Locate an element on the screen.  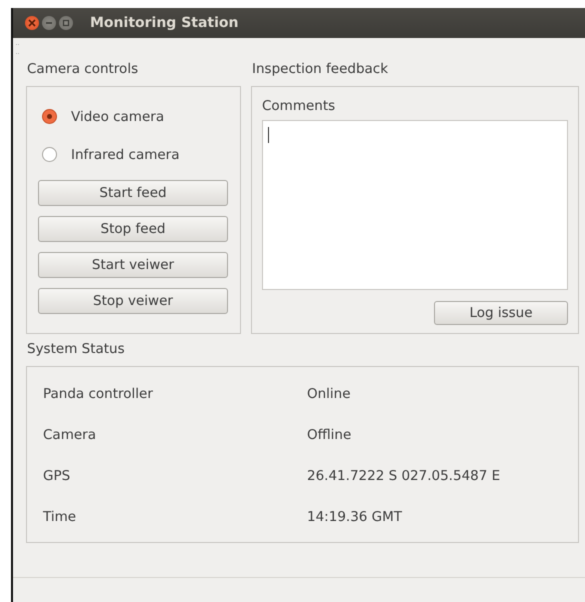
maximize-button is located at coordinates (66, 23).